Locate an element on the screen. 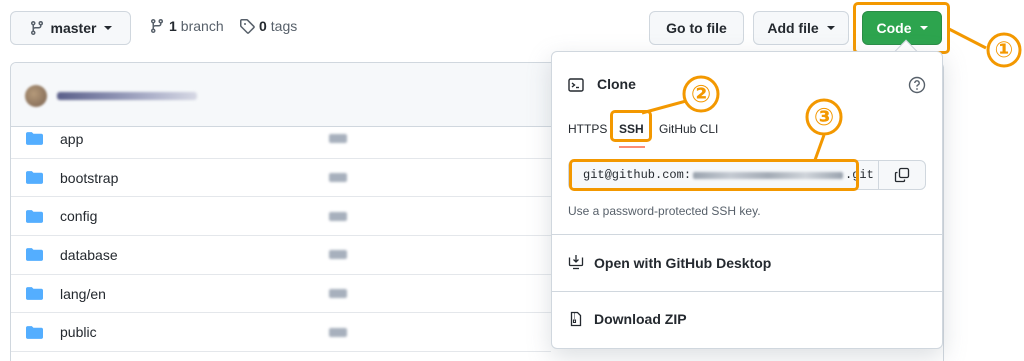 The image size is (1024, 361). copy-icon is located at coordinates (902, 175).